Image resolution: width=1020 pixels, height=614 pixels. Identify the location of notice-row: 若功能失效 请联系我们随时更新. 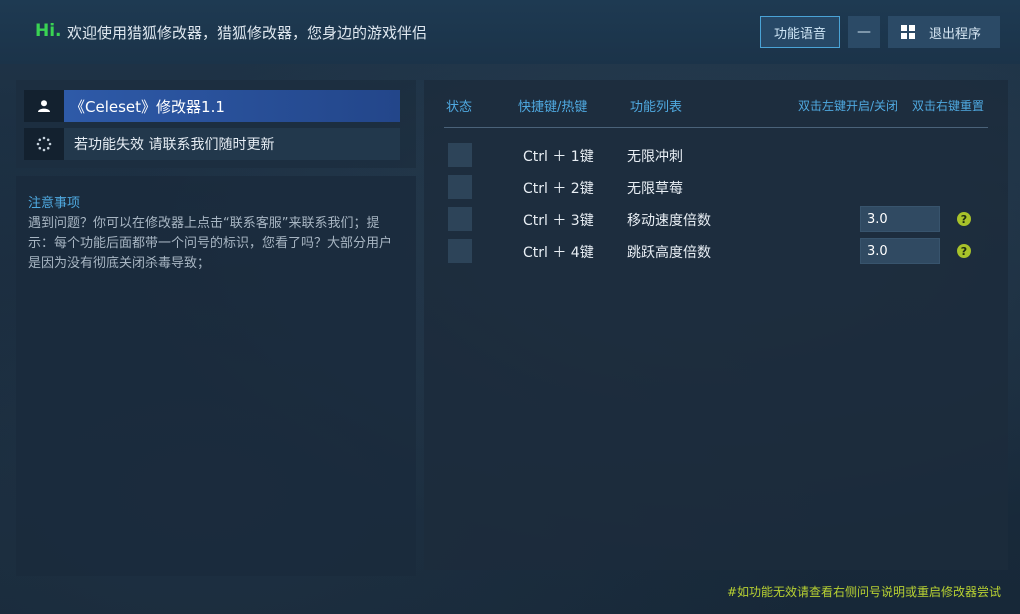
(212, 144).